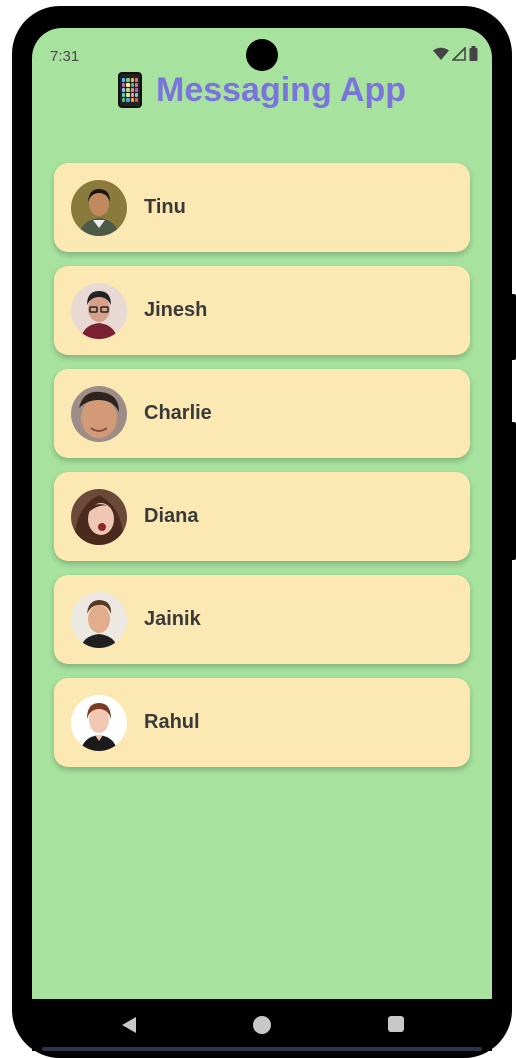 This screenshot has width=516, height=1058. What do you see at coordinates (262, 619) in the screenshot?
I see `contact-item: Jainik` at bounding box center [262, 619].